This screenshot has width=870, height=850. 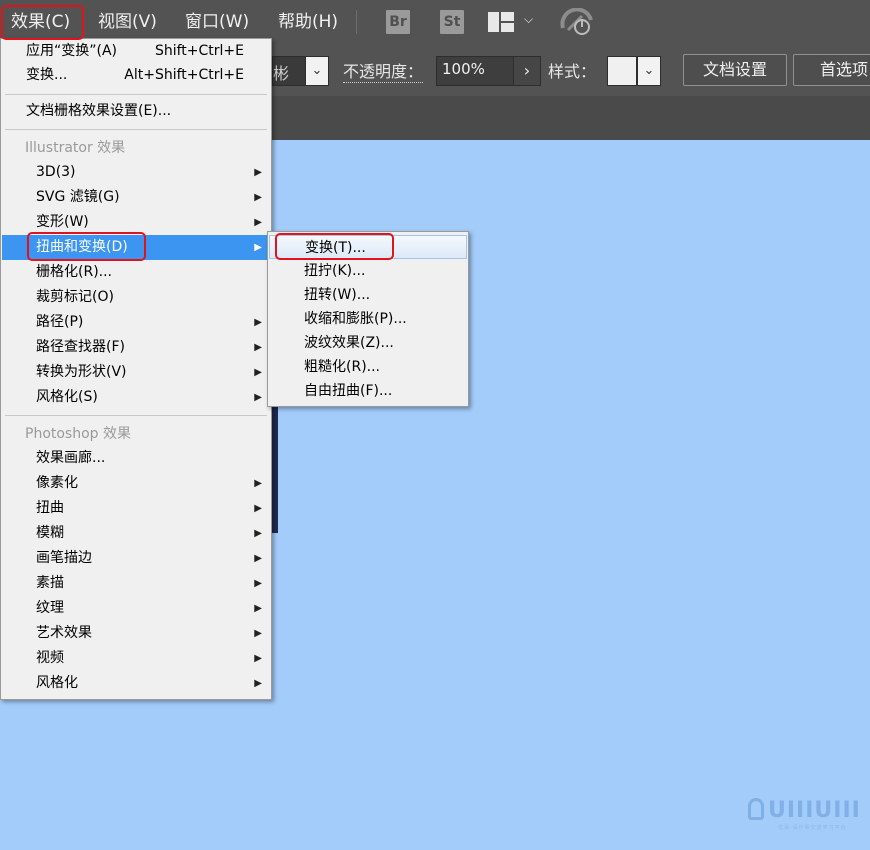 I want to click on shape-dropdown-button: ⌄, so click(x=317, y=71).